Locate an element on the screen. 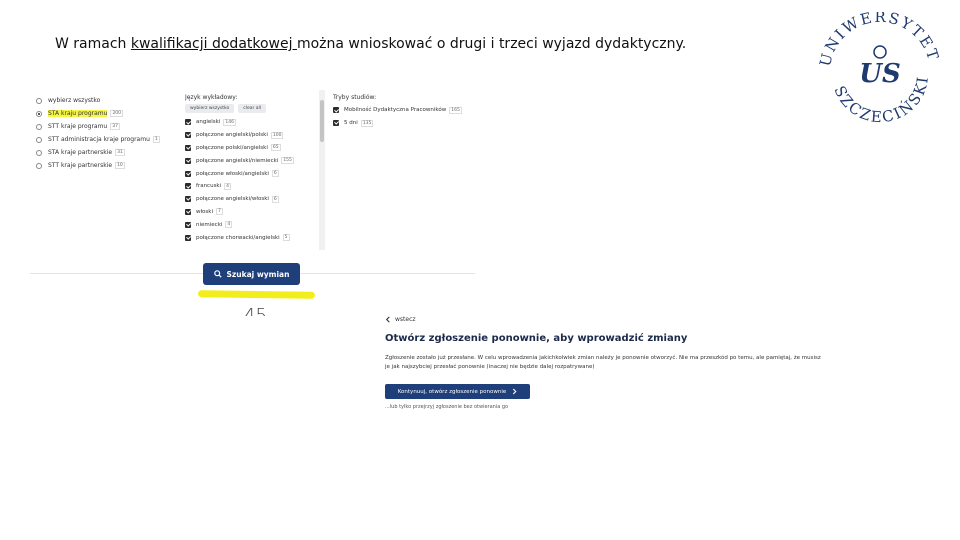 The width and height of the screenshot is (960, 540). language-option: połączone angielski/polski 100 is located at coordinates (252, 135).